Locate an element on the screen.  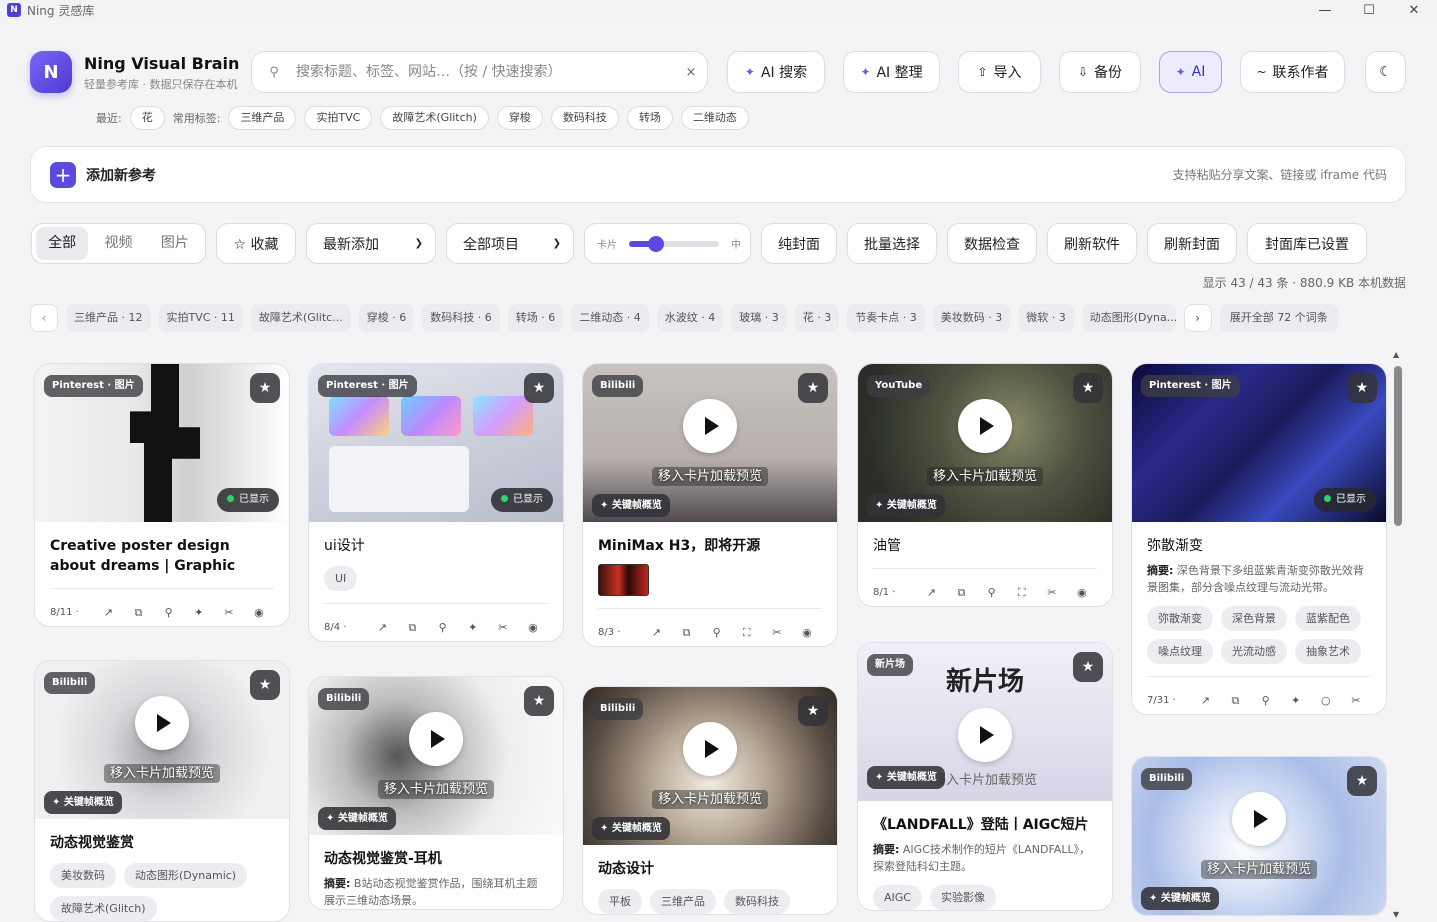
tag-chip: UI is located at coordinates (341, 578).